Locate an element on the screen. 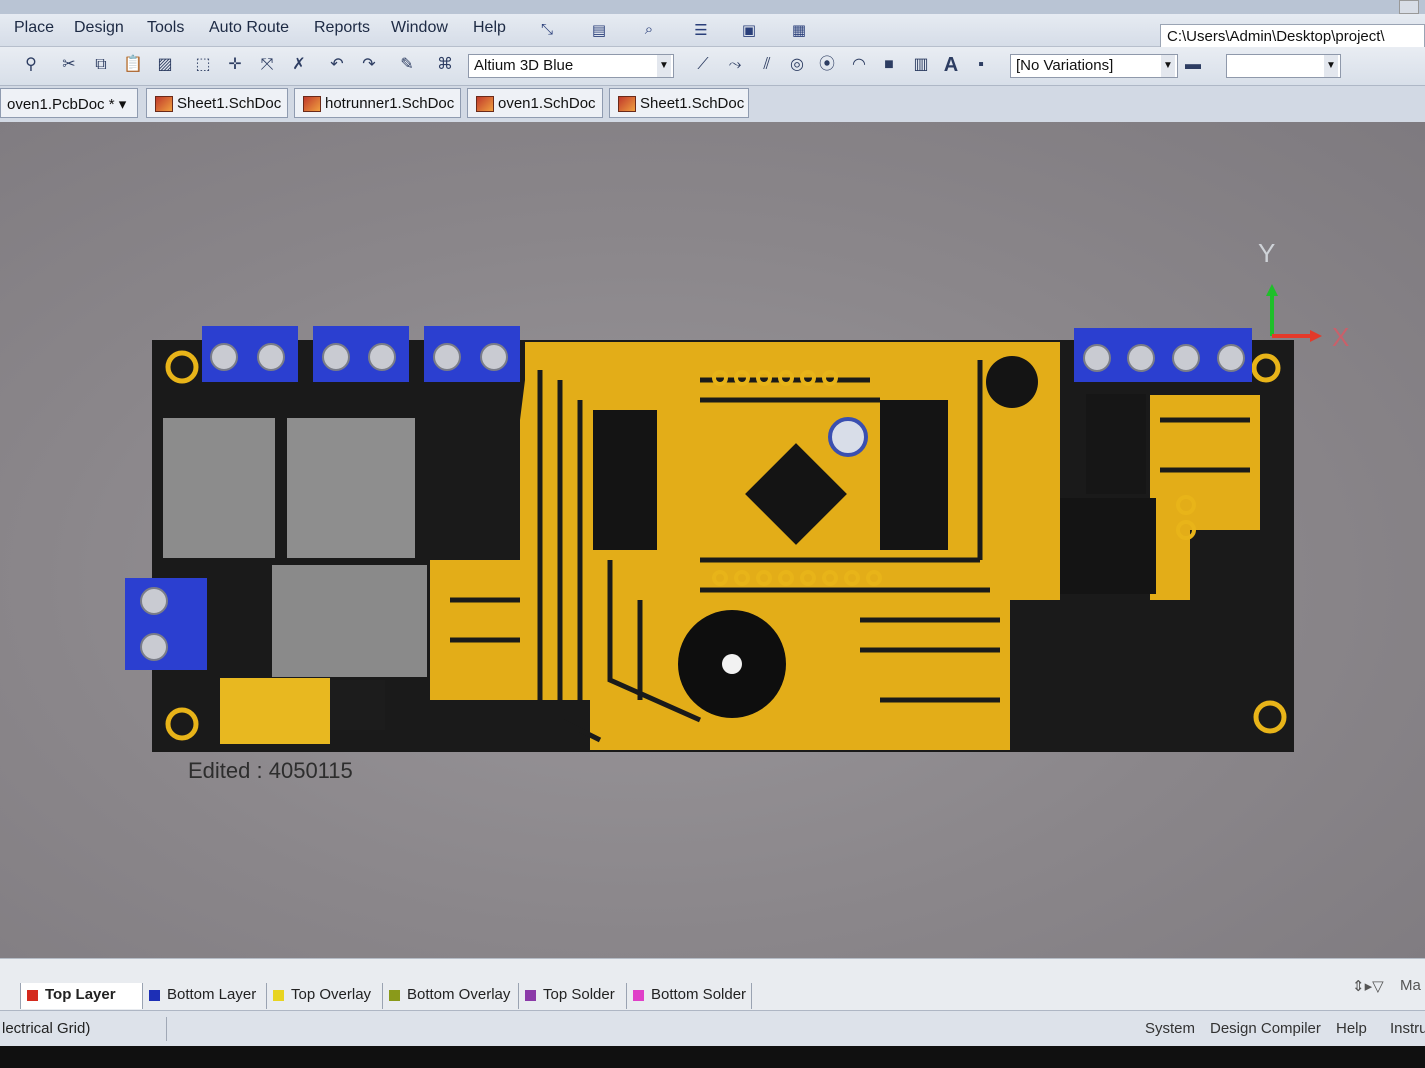  edited-value: 4050115 is located at coordinates (310, 770).